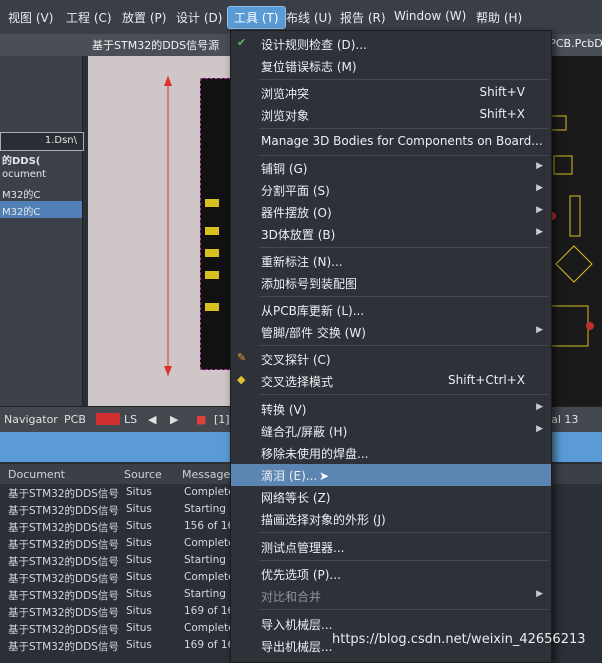 This screenshot has height=663, width=602. What do you see at coordinates (222, 419) in the screenshot?
I see `page-indicator: [1]` at bounding box center [222, 419].